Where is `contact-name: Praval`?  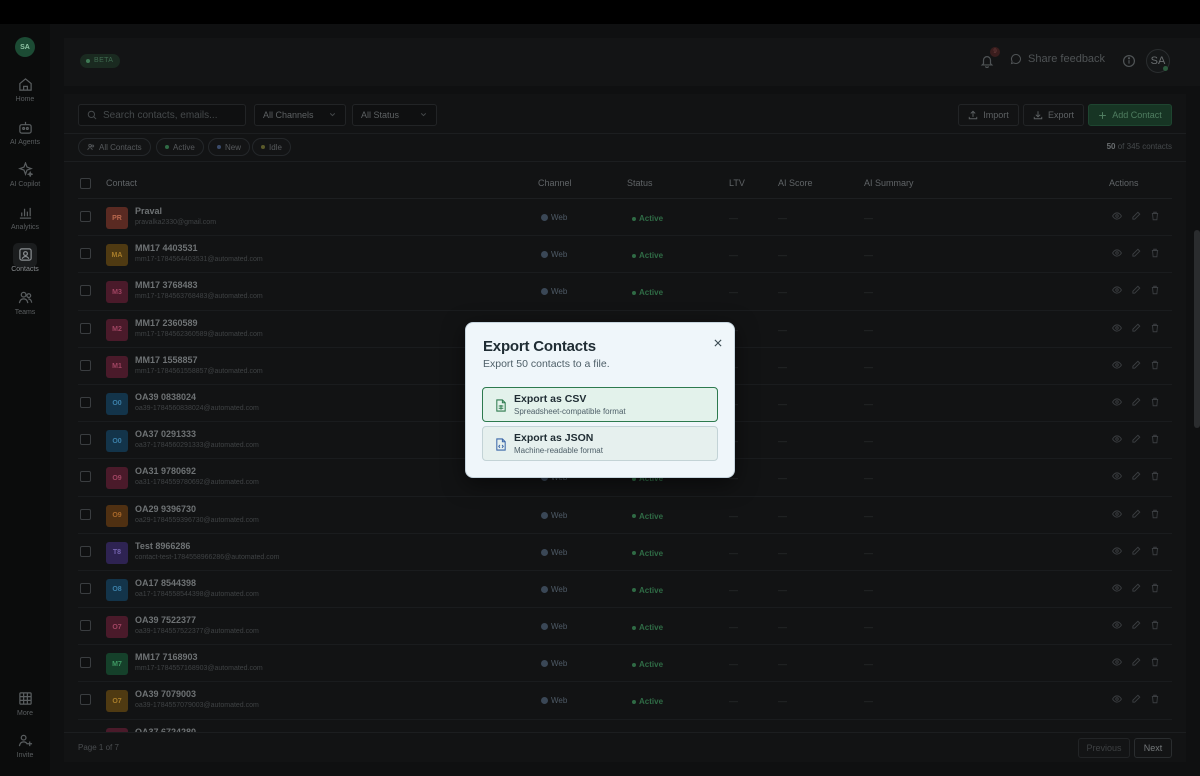
contact-name: Praval is located at coordinates (148, 211).